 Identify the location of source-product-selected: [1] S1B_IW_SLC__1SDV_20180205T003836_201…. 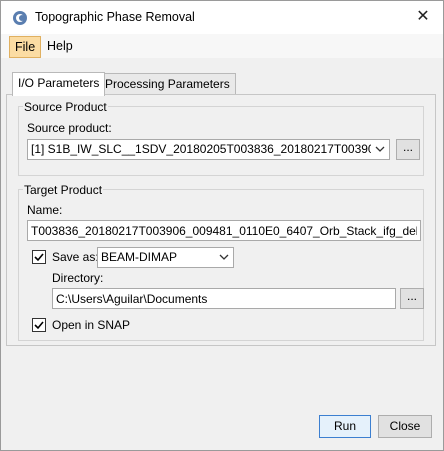
(201, 149).